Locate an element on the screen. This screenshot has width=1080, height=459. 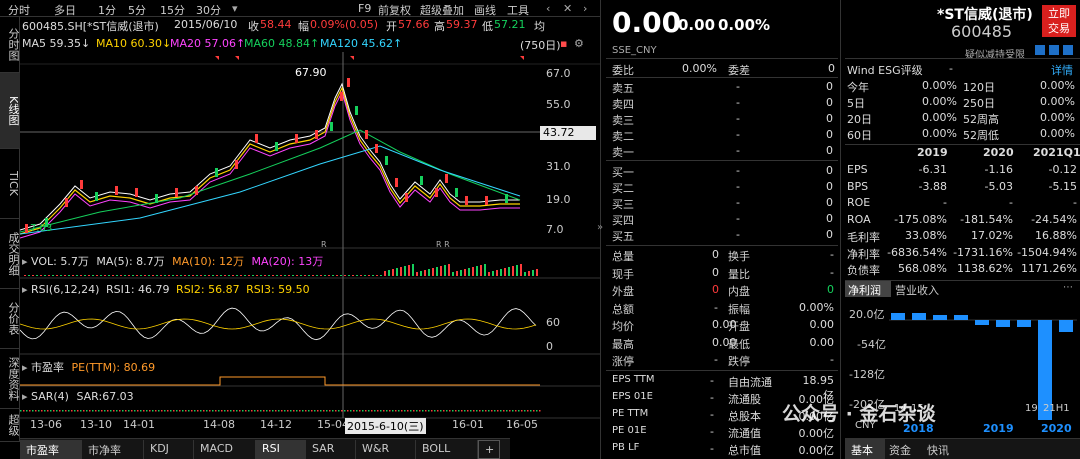
tools-button: 工具 is located at coordinates (518, 10).